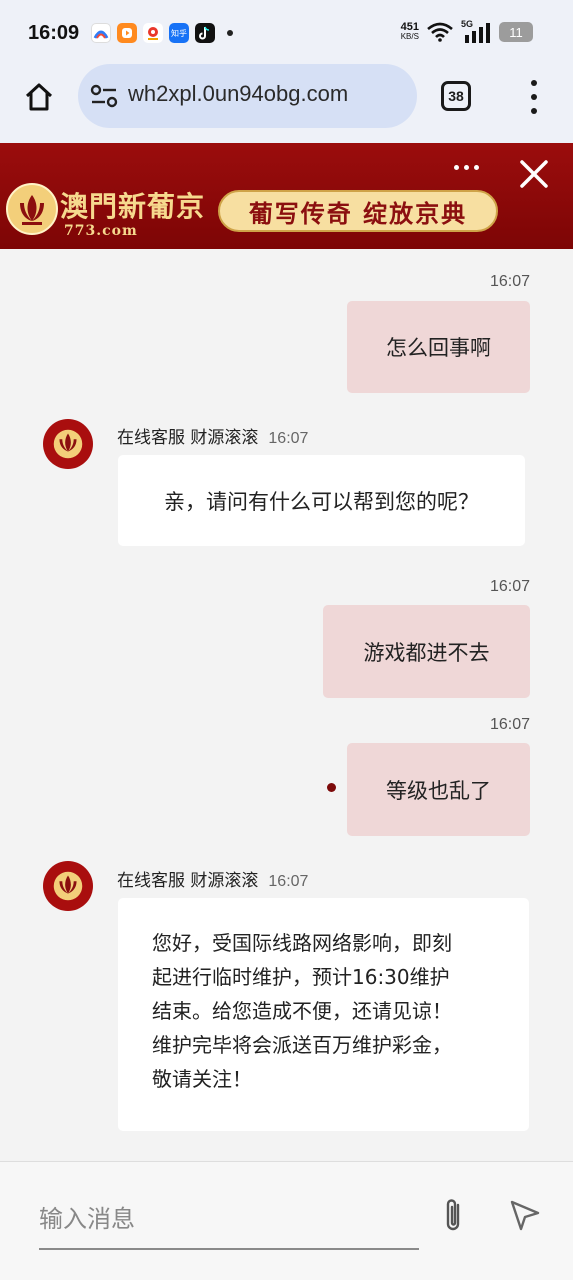 The height and width of the screenshot is (1280, 573). I want to click on cellular-signal-icon: 5G, so click(476, 31).